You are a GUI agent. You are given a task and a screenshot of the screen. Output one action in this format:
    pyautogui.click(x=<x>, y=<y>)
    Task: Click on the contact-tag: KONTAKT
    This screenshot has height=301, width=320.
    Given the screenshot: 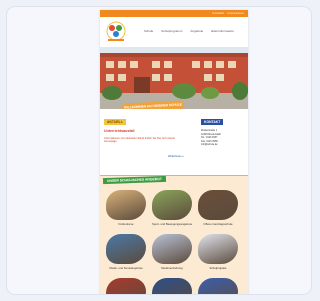 What is the action you would take?
    pyautogui.click(x=212, y=122)
    